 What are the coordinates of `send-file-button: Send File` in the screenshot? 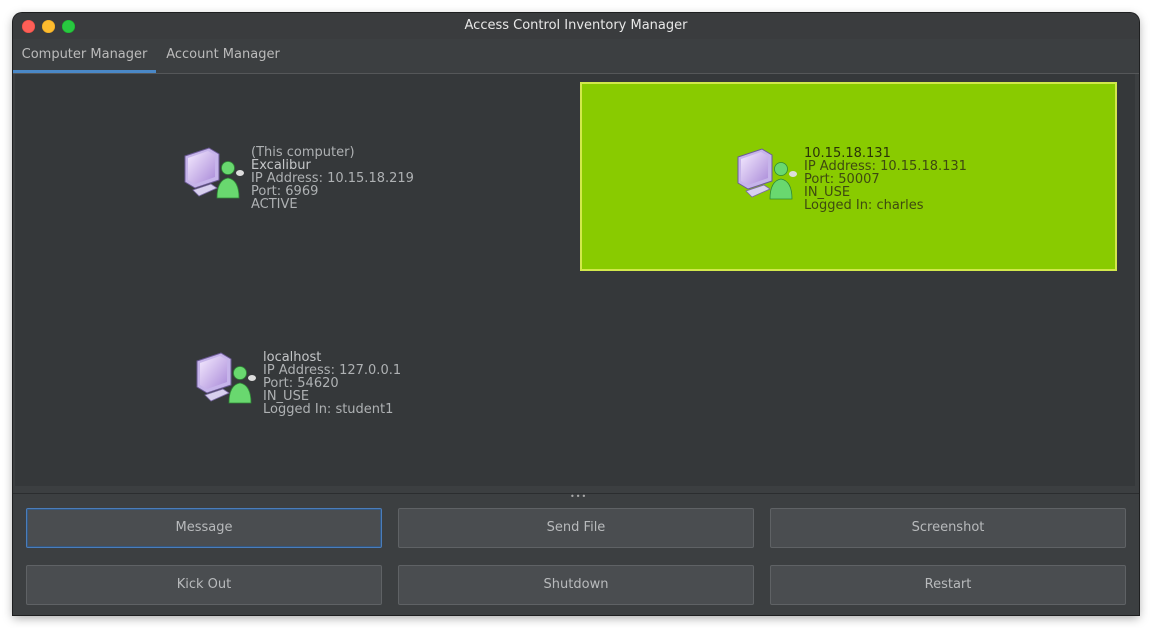 It's located at (576, 528).